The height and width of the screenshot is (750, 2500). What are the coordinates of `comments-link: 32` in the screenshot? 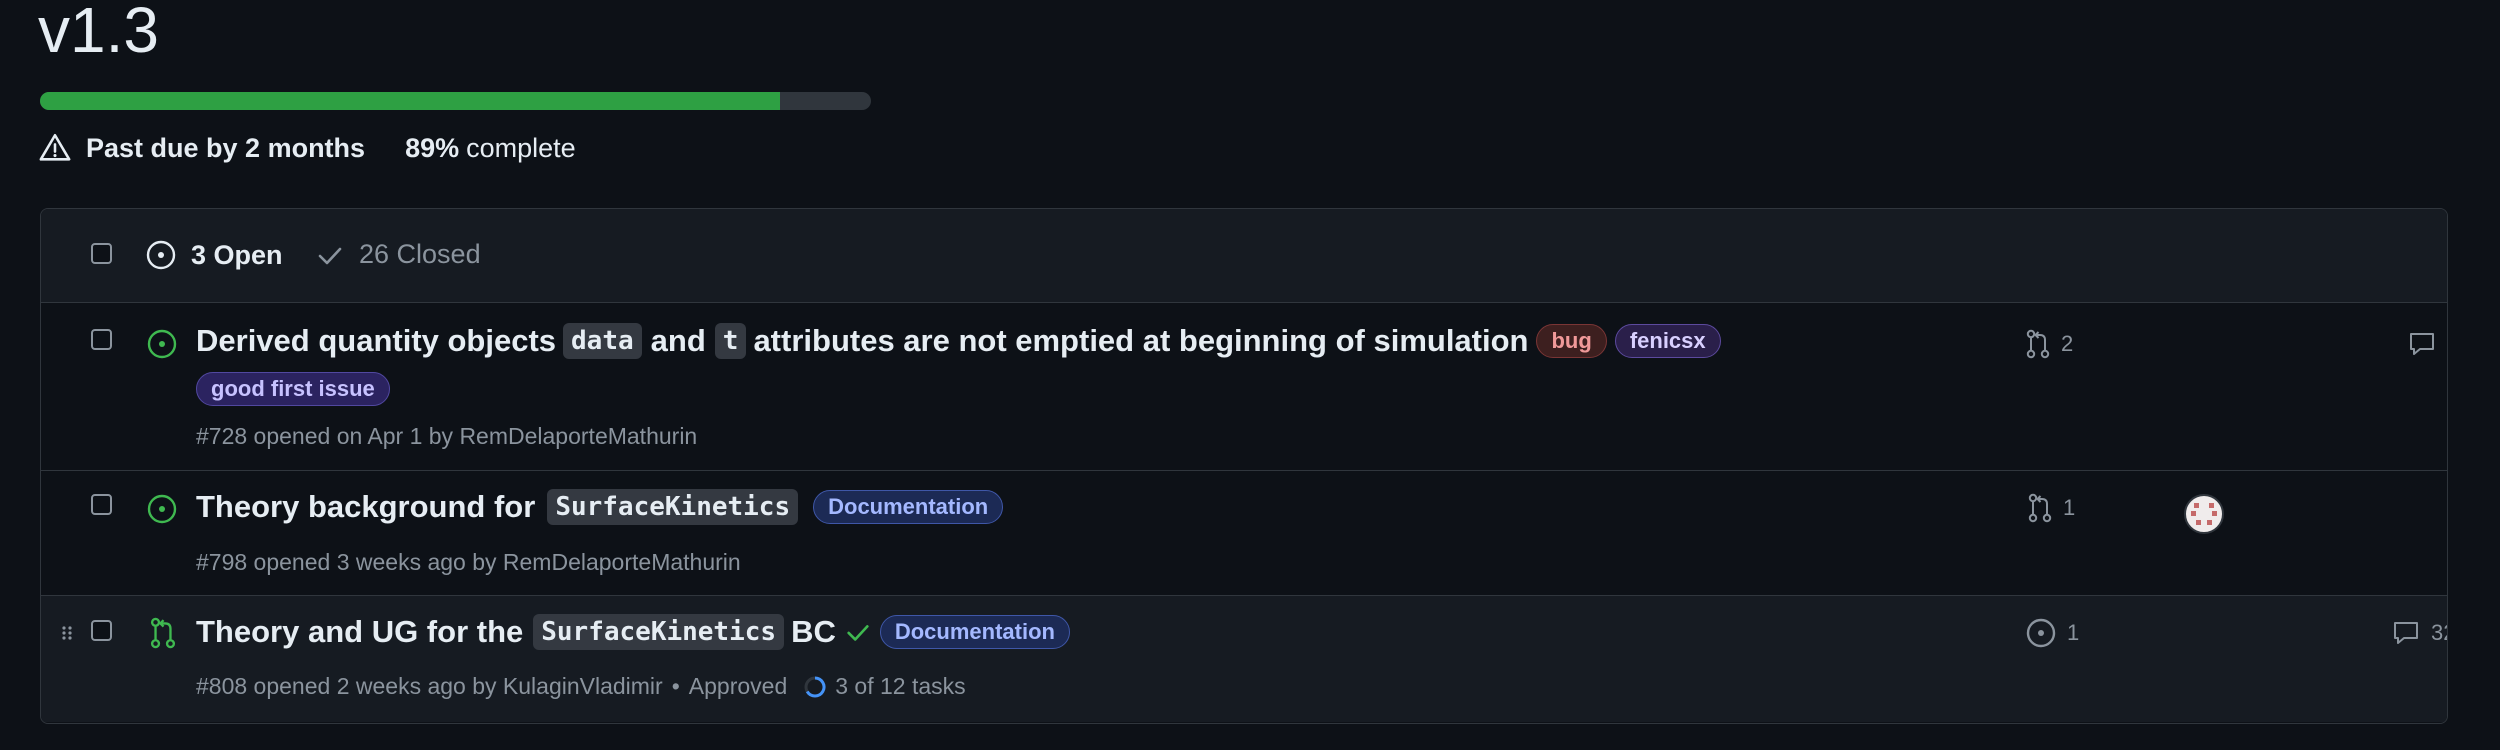 It's located at (2419, 633).